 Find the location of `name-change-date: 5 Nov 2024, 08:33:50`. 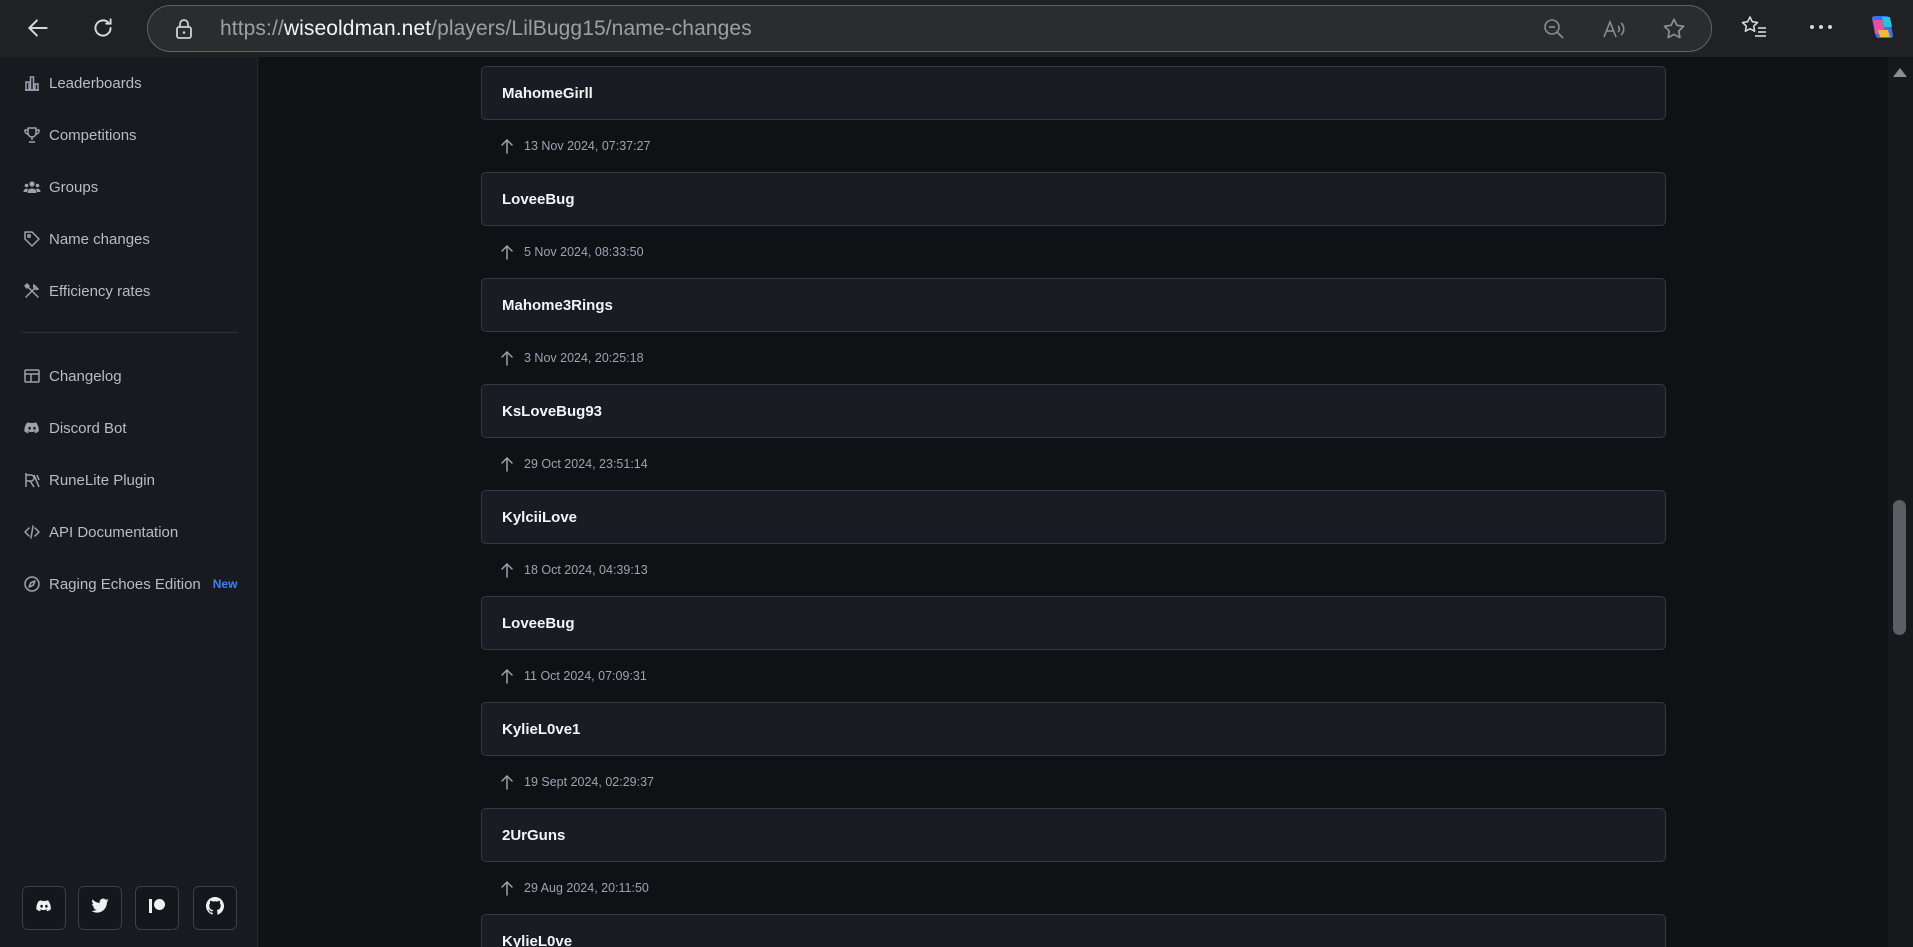

name-change-date: 5 Nov 2024, 08:33:50 is located at coordinates (584, 252).